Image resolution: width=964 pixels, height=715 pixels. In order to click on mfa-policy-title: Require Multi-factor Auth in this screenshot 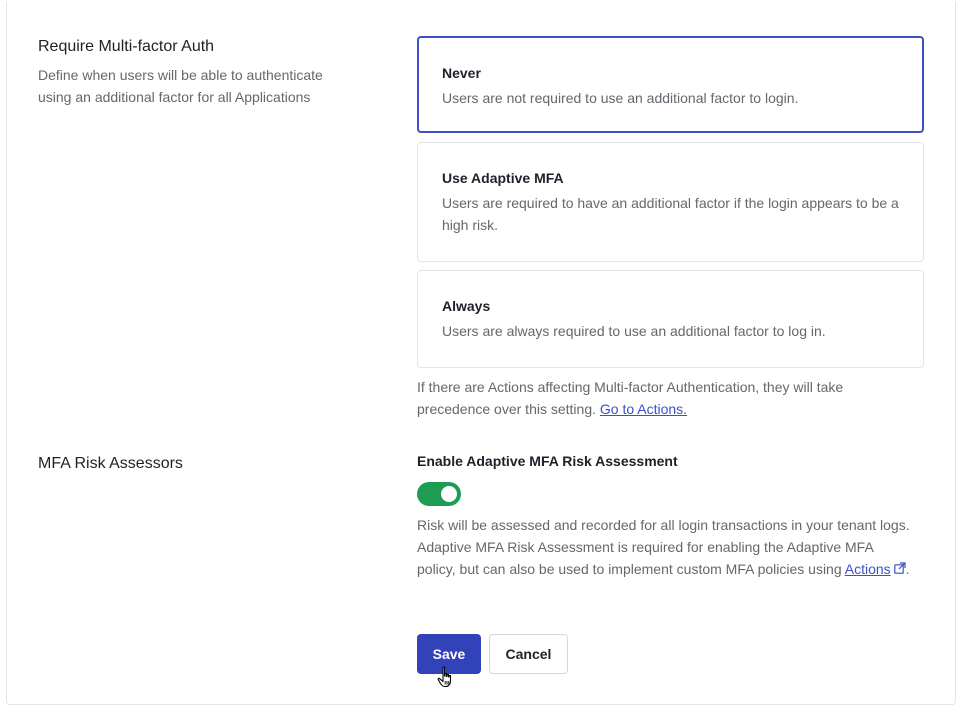, I will do `click(126, 46)`.